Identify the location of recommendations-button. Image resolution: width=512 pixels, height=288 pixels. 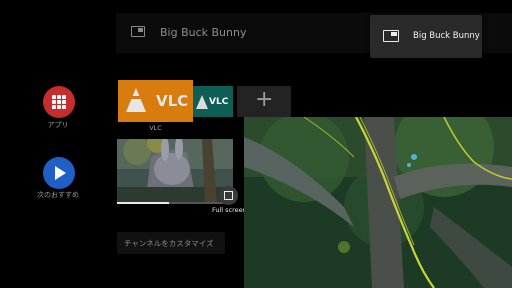
(59, 173).